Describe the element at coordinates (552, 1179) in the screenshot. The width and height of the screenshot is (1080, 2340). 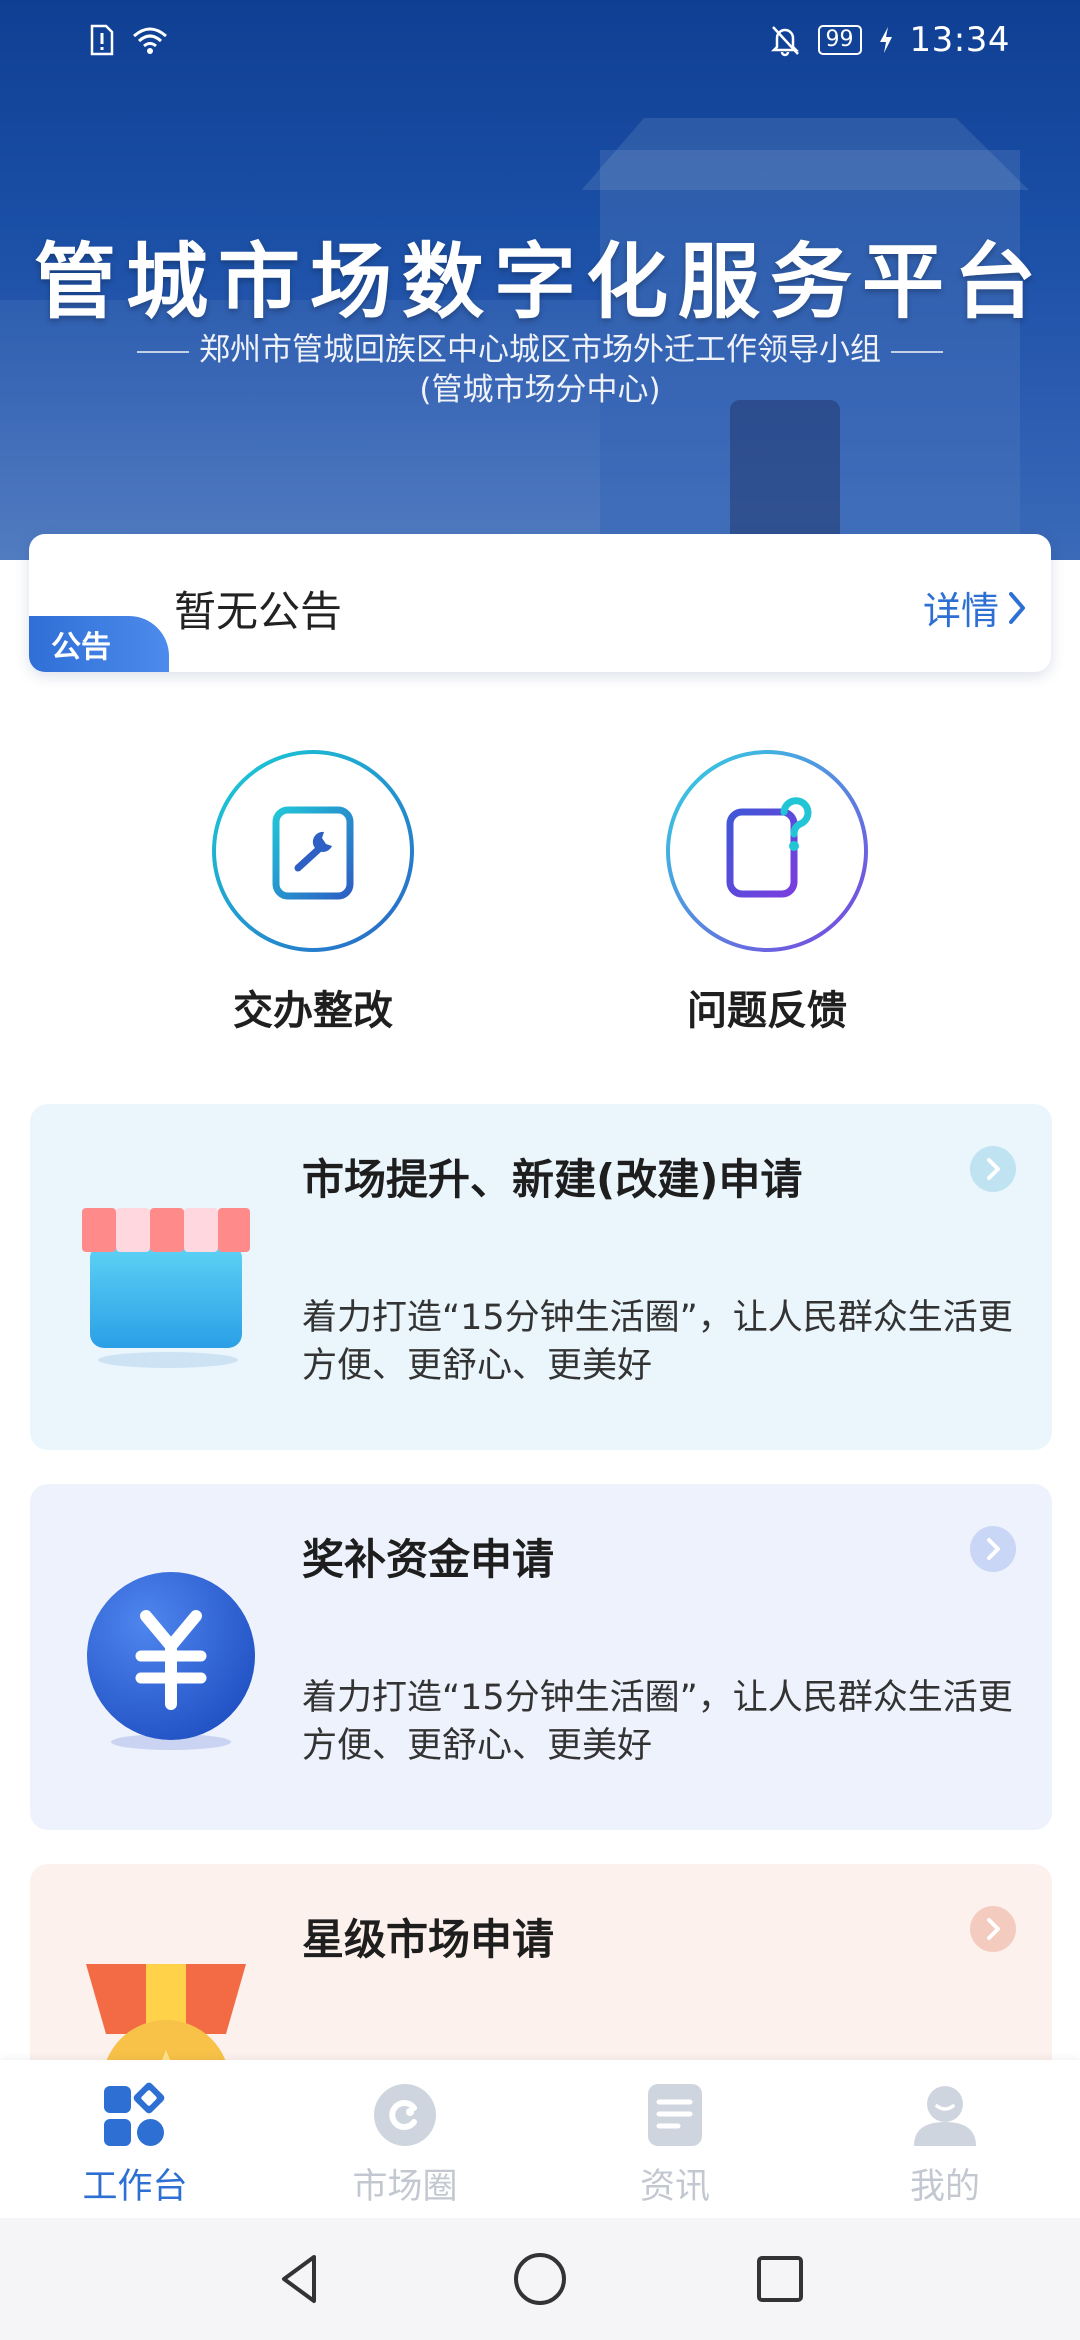
I see `card-title: 市场提升、新建(改建)申请` at that location.